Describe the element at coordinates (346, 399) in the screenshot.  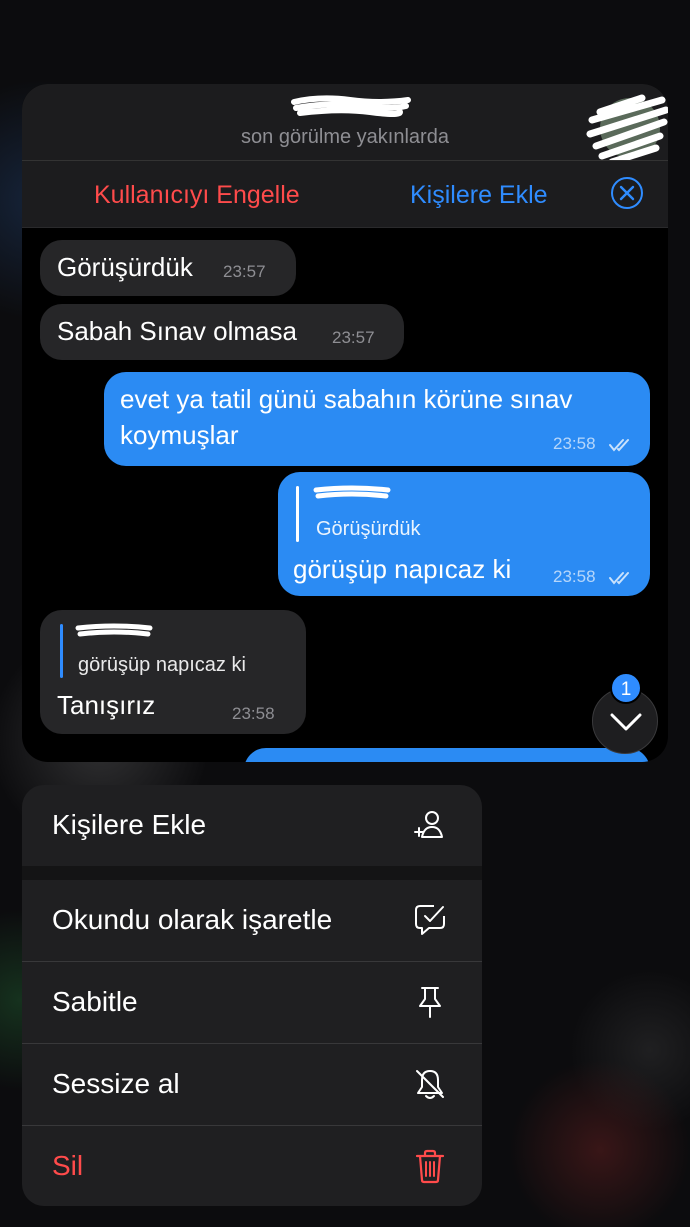
I see `message-text-line: evet ya tatil günü sabahın körüne sınav` at that location.